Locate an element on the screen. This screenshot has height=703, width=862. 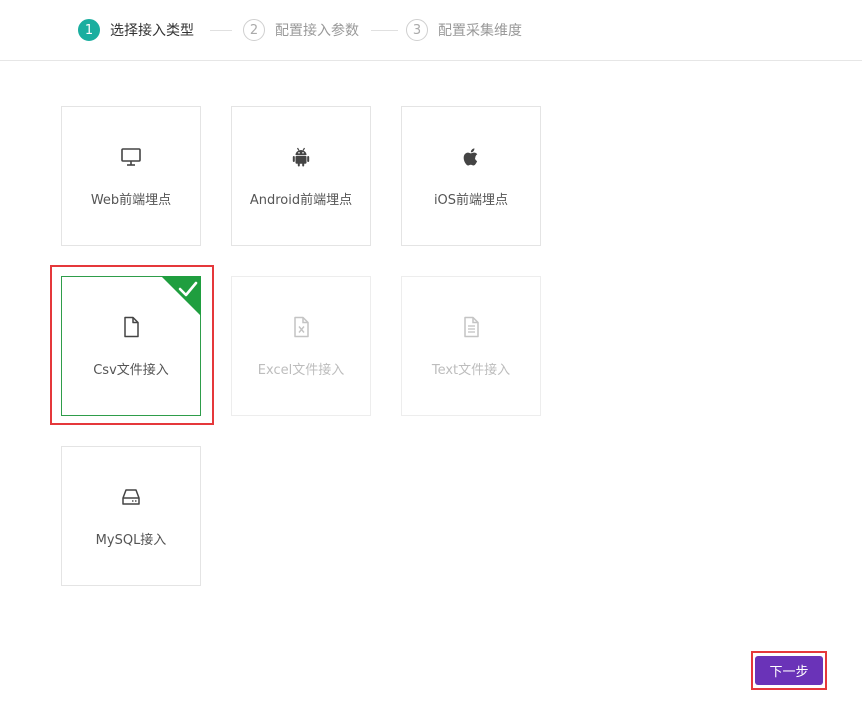
step-3-label: 配置采集维度 is located at coordinates (480, 31).